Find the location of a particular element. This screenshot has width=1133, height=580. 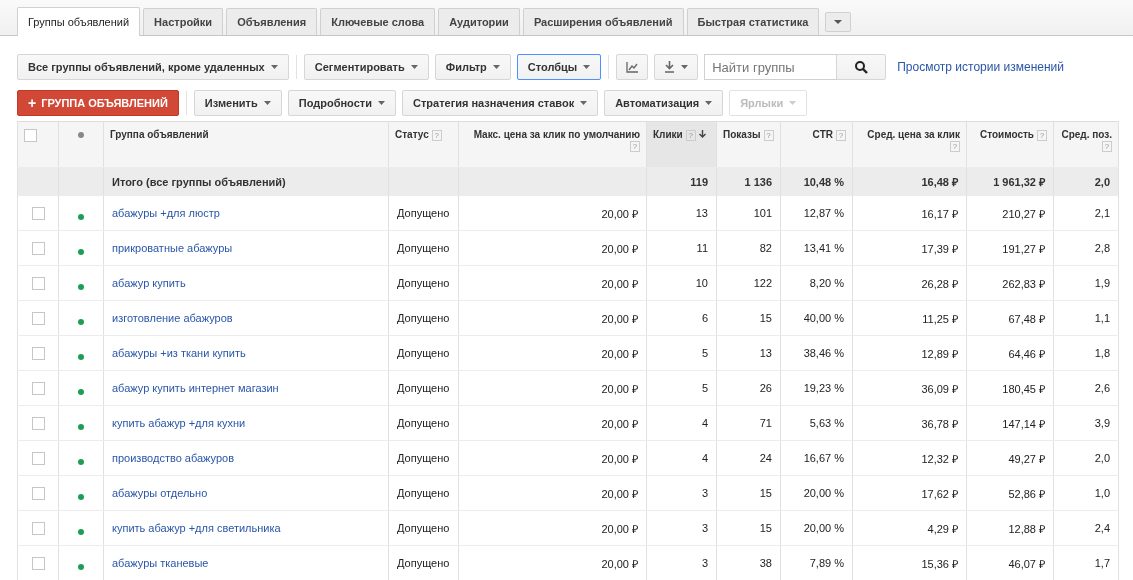

table-cell: 12,89 ₽ is located at coordinates (909, 353).